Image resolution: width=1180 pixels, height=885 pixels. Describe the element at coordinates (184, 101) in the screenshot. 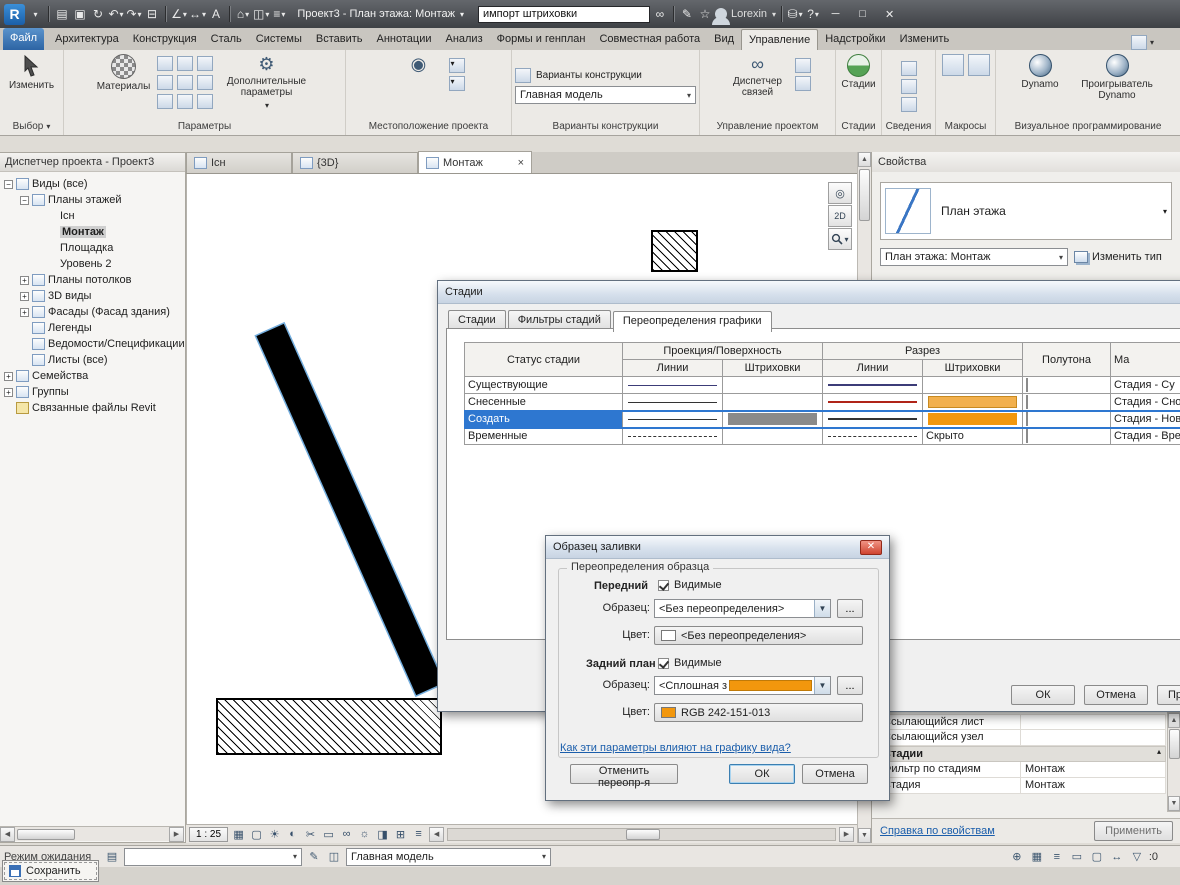

I see `purge-unused-icon` at that location.